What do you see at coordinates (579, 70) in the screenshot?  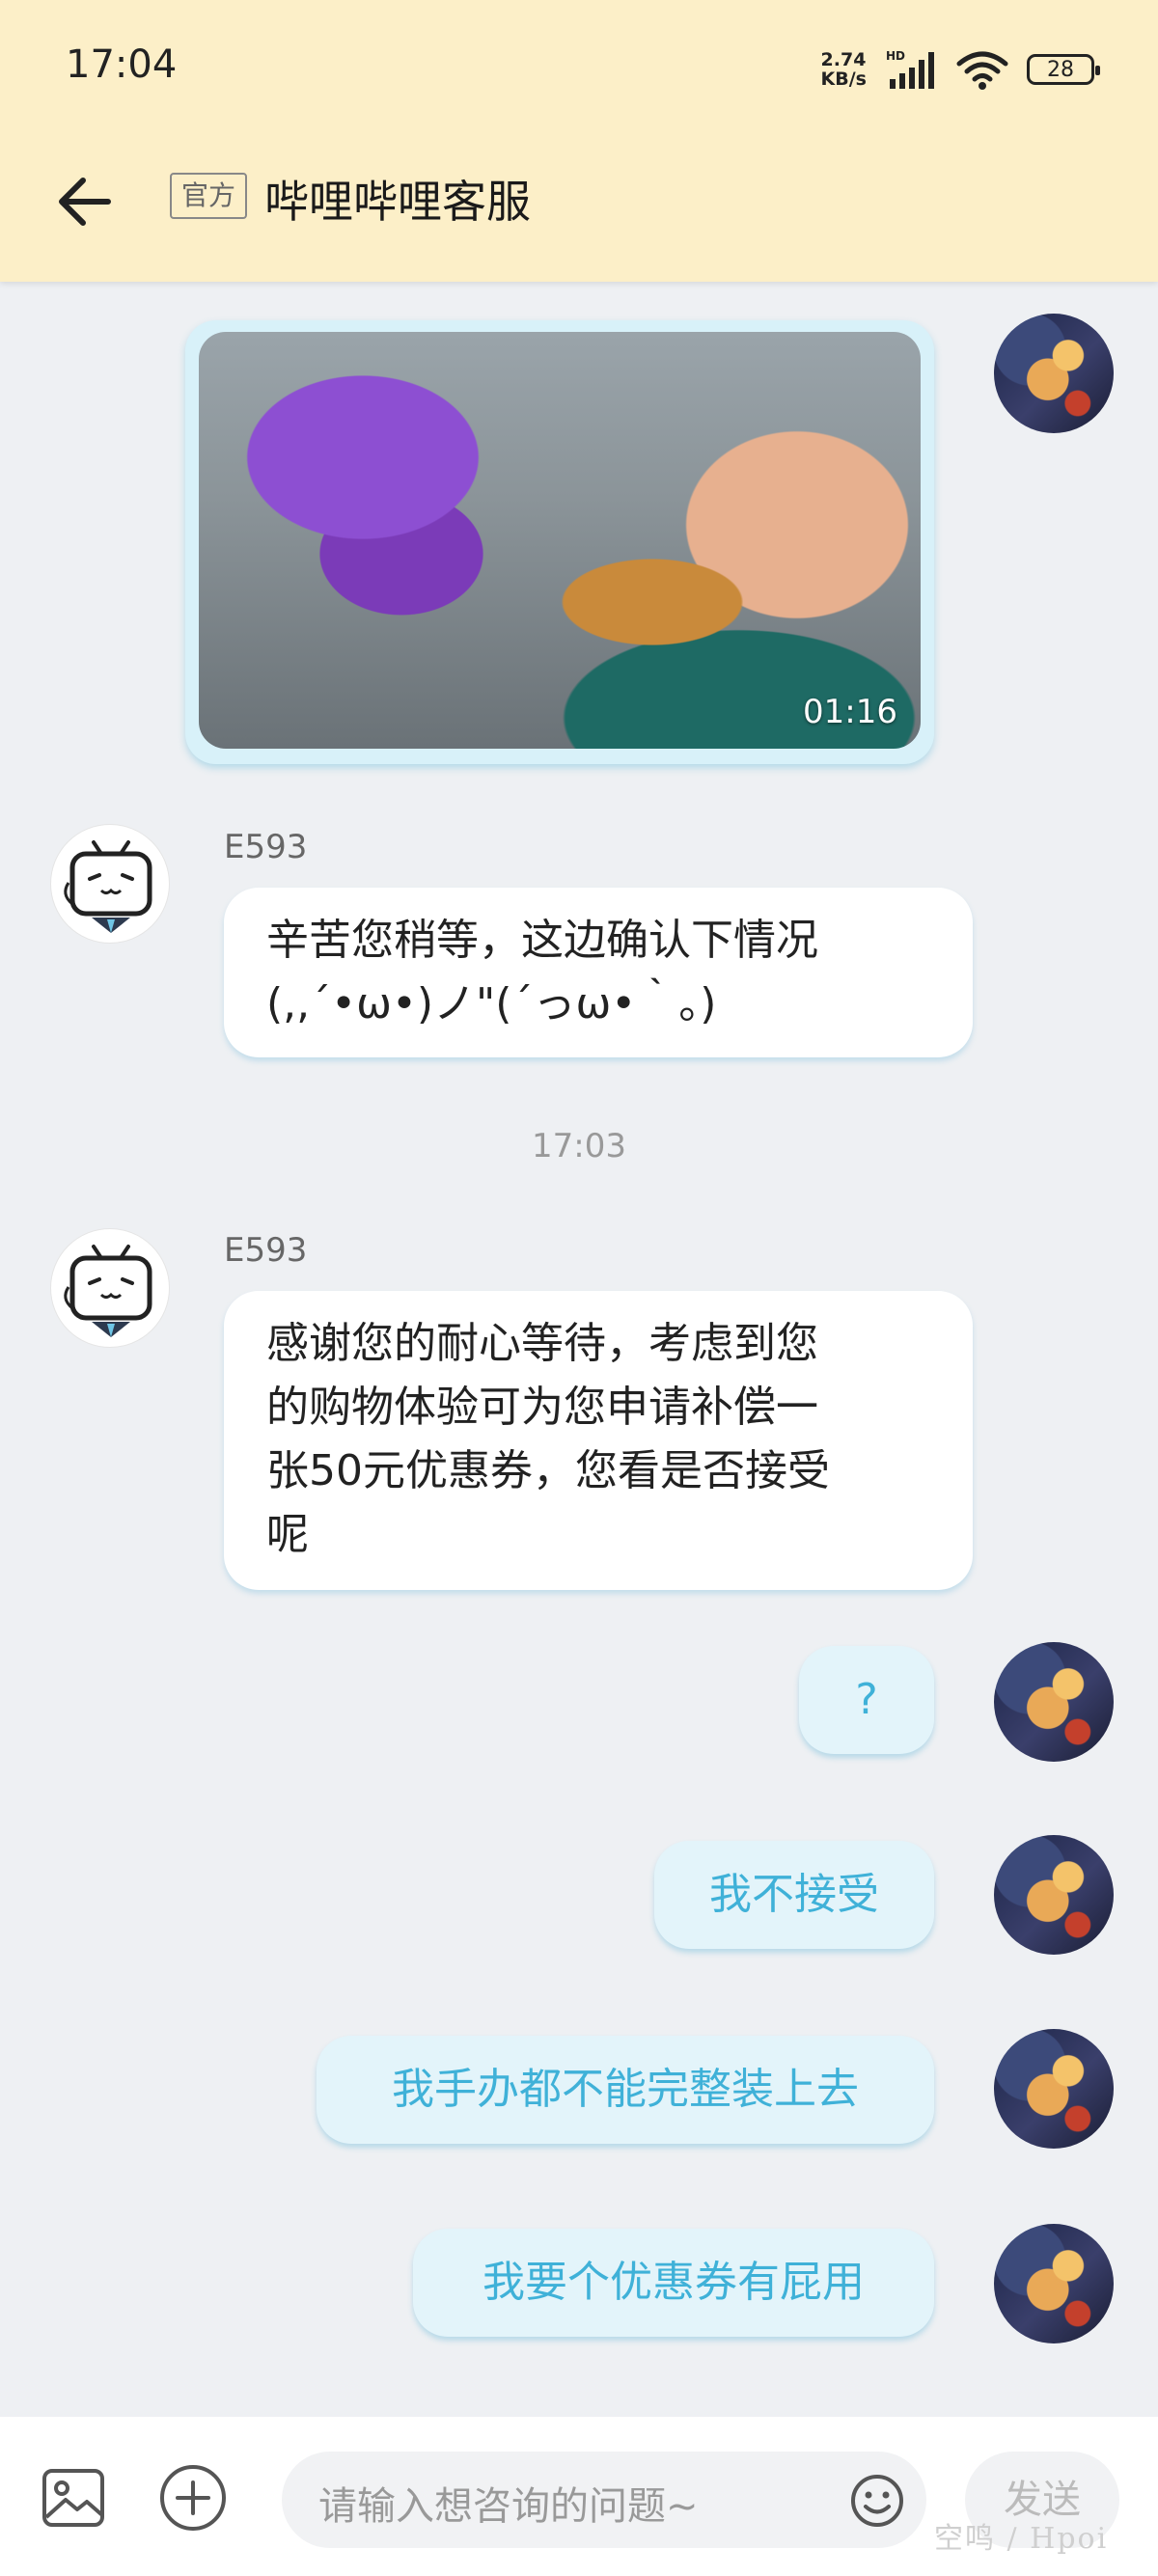 I see `status-bar: 17:04 2.74 KB/s HD 28` at bounding box center [579, 70].